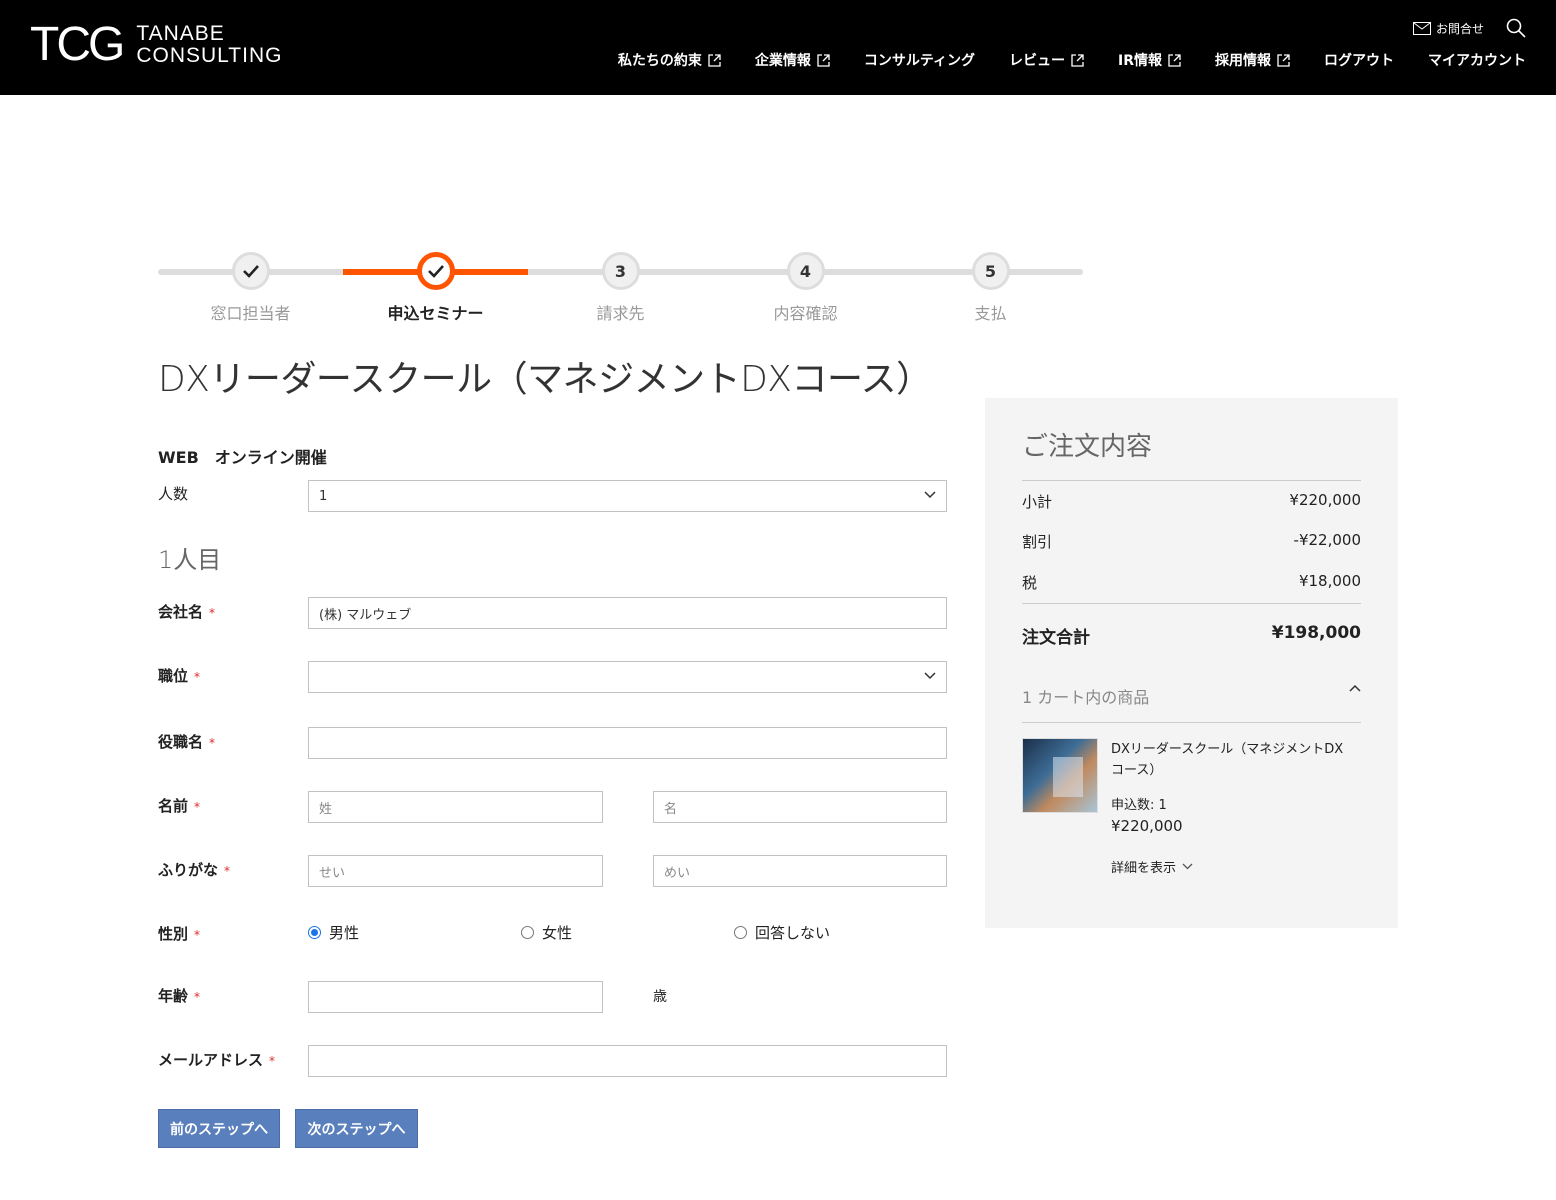  Describe the element at coordinates (250, 313) in the screenshot. I see `step-label: 窓口担当者` at that location.